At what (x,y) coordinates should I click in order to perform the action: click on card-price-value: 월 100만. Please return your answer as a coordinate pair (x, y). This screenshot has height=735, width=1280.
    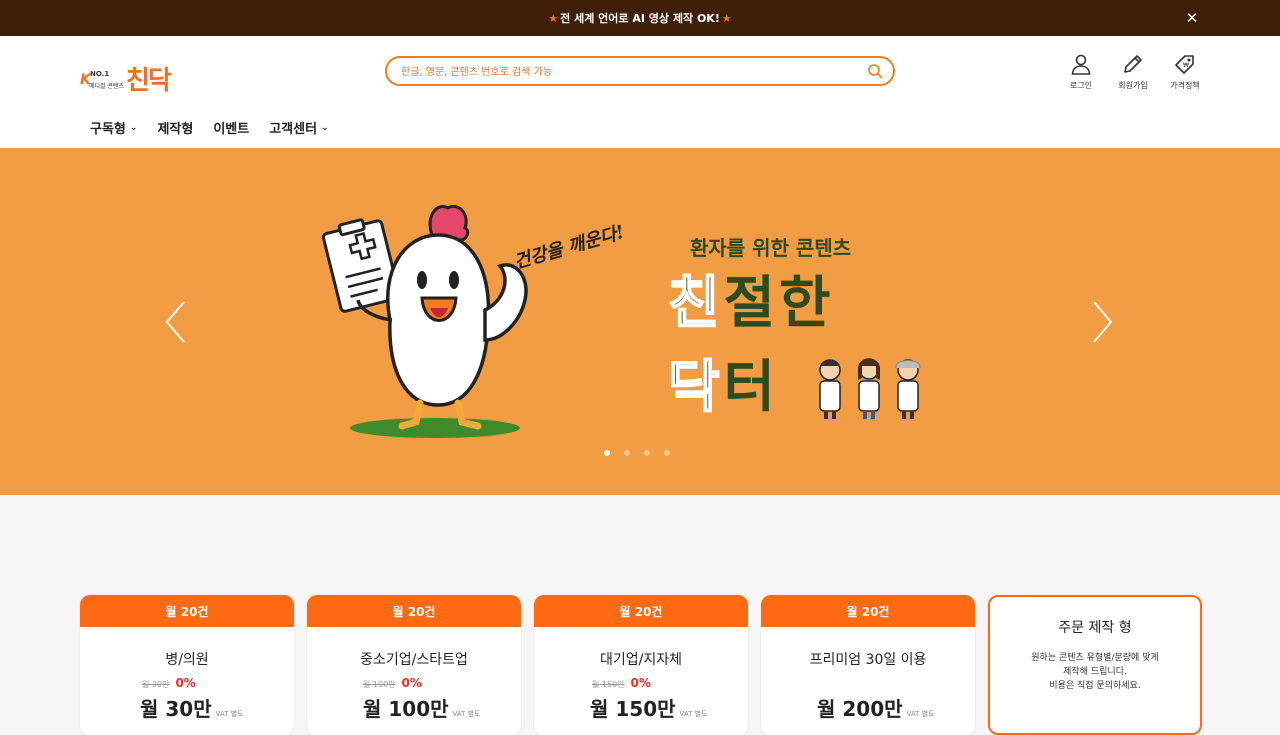
    Looking at the image, I should click on (406, 709).